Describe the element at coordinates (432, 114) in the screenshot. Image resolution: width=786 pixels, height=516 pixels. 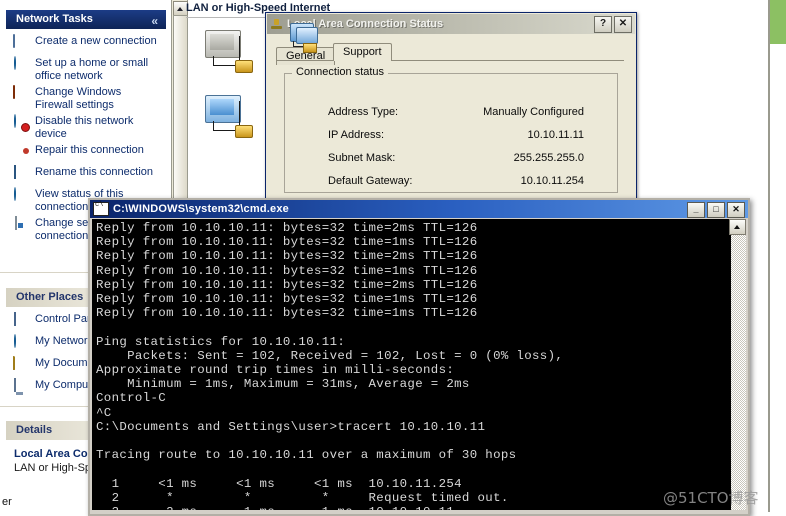
I see `row-address-type: Address Type: Manually Configured` at that location.